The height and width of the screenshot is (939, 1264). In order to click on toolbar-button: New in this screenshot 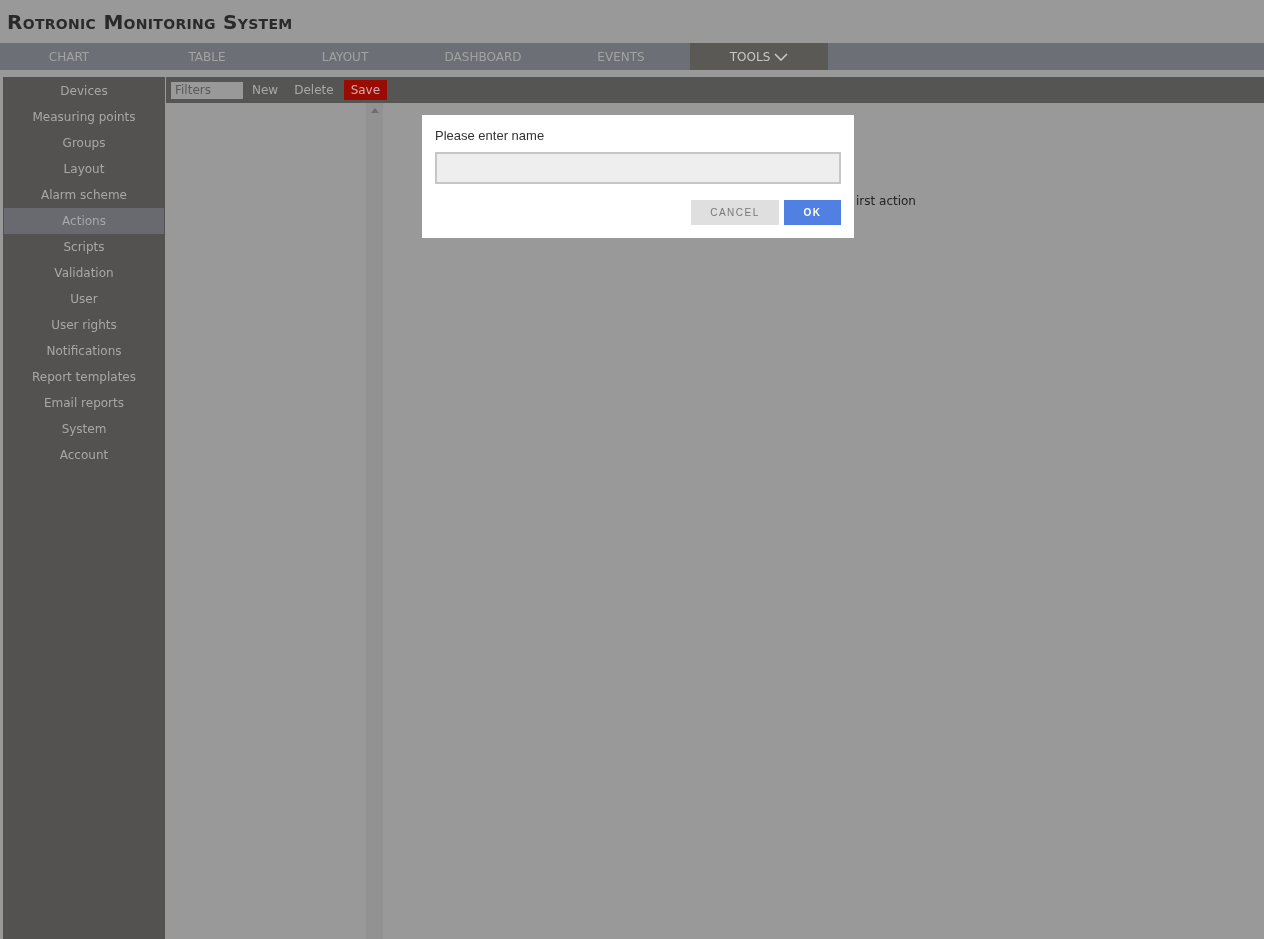, I will do `click(265, 90)`.